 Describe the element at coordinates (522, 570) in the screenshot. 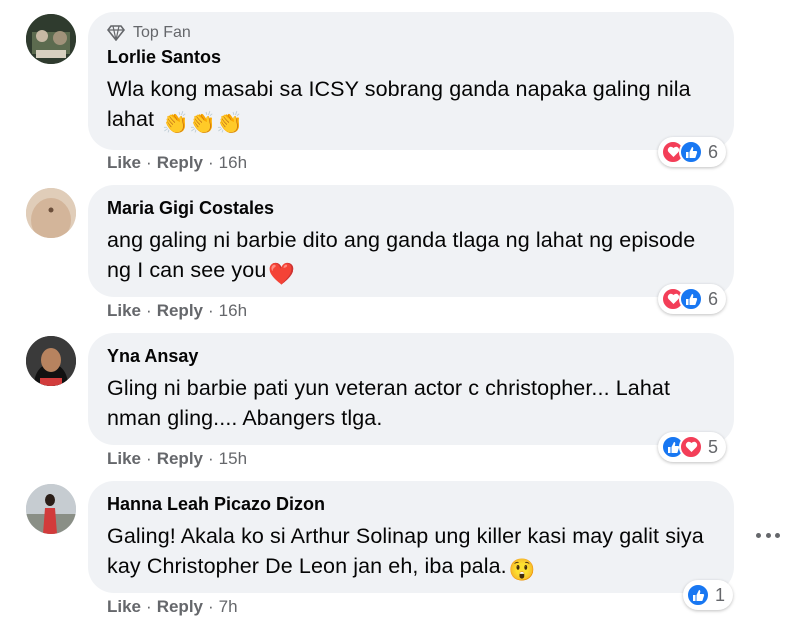

I see `astonished-face-emoji: 😲` at that location.